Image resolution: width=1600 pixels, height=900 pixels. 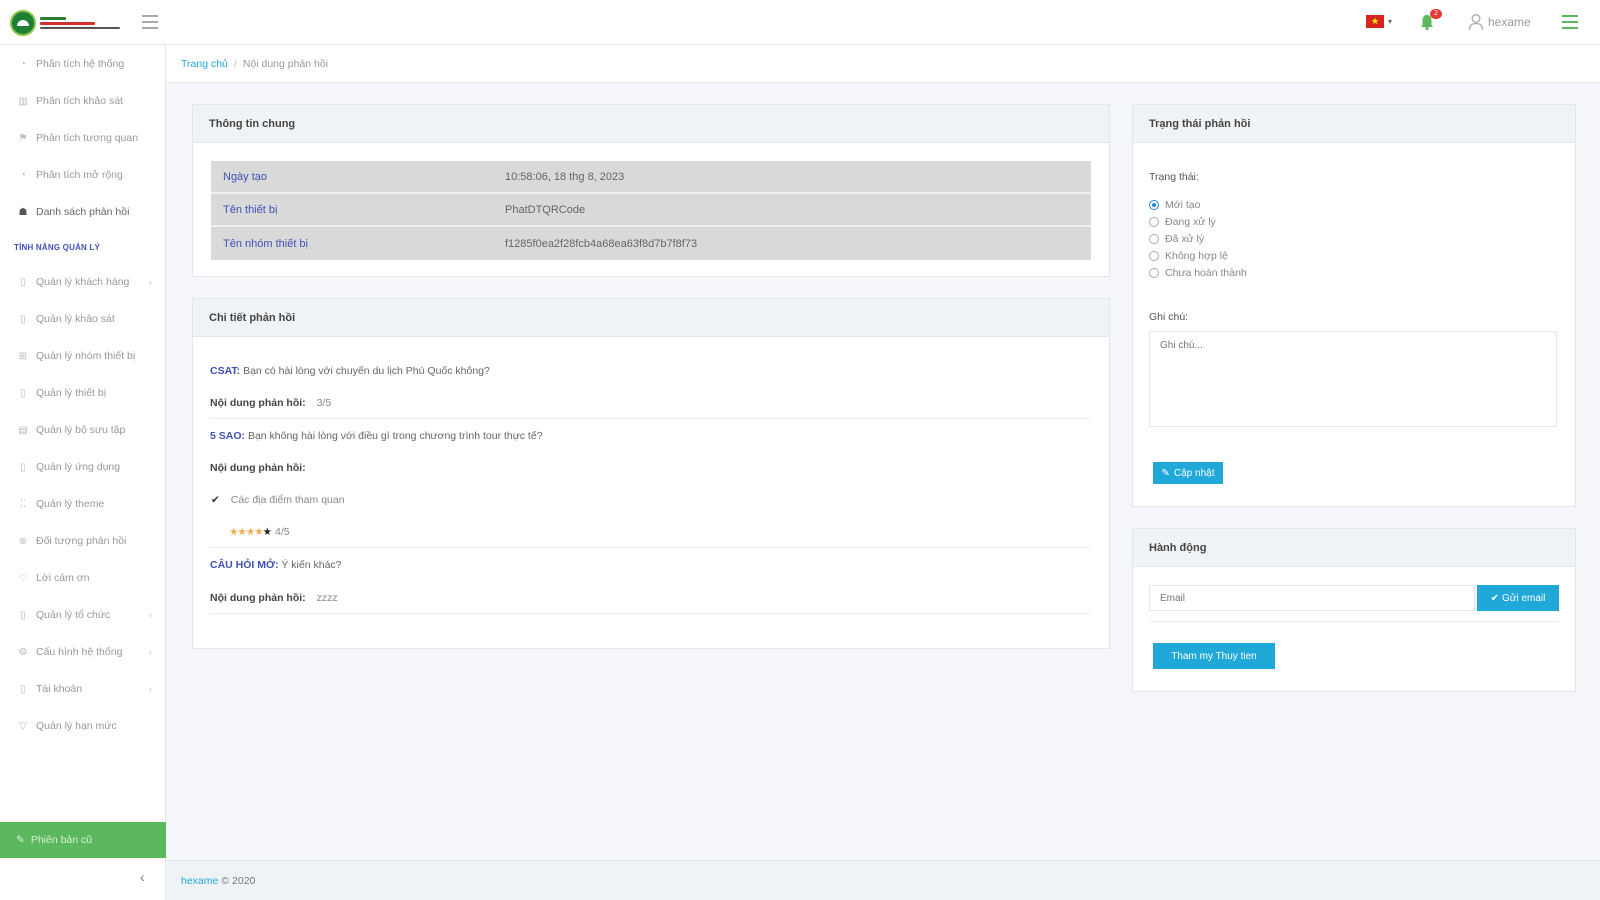 I want to click on sidebar-item-label: Quản lý hạn mức, so click(x=76, y=726).